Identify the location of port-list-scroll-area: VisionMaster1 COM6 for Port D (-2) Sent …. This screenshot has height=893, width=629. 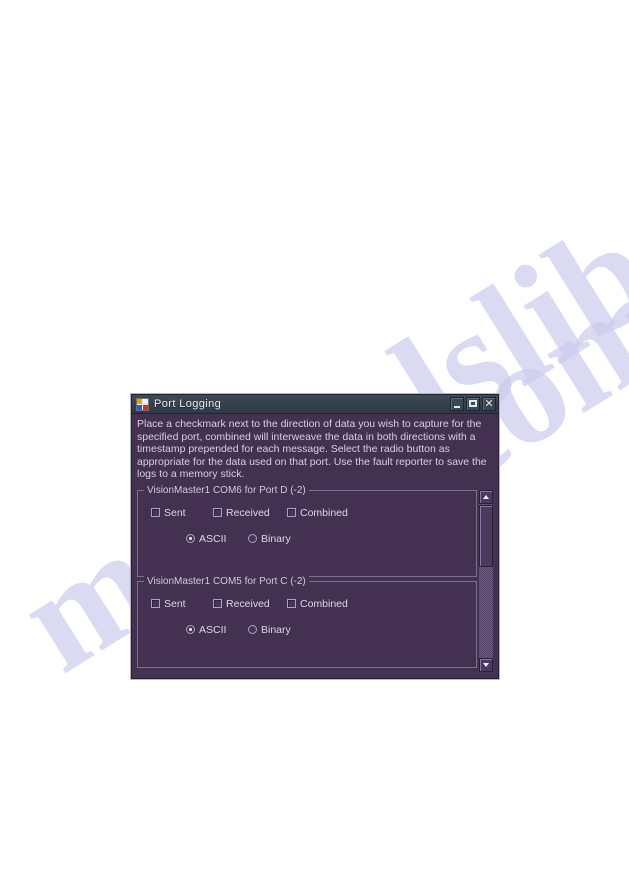
(315, 578).